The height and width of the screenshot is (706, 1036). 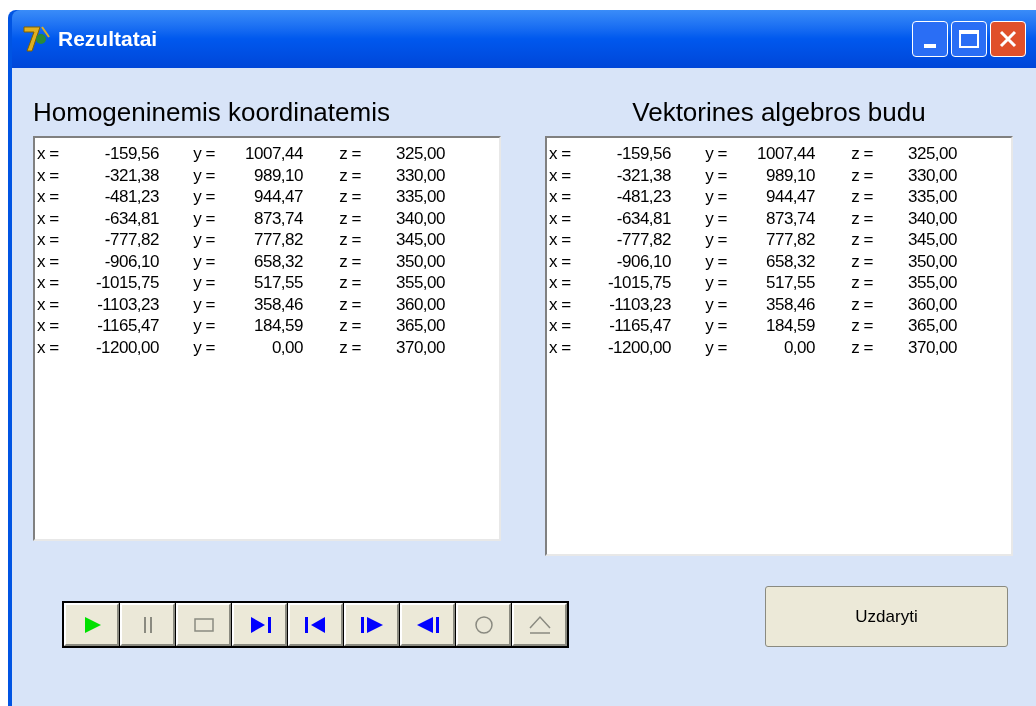 What do you see at coordinates (483, 624) in the screenshot?
I see `record-icon` at bounding box center [483, 624].